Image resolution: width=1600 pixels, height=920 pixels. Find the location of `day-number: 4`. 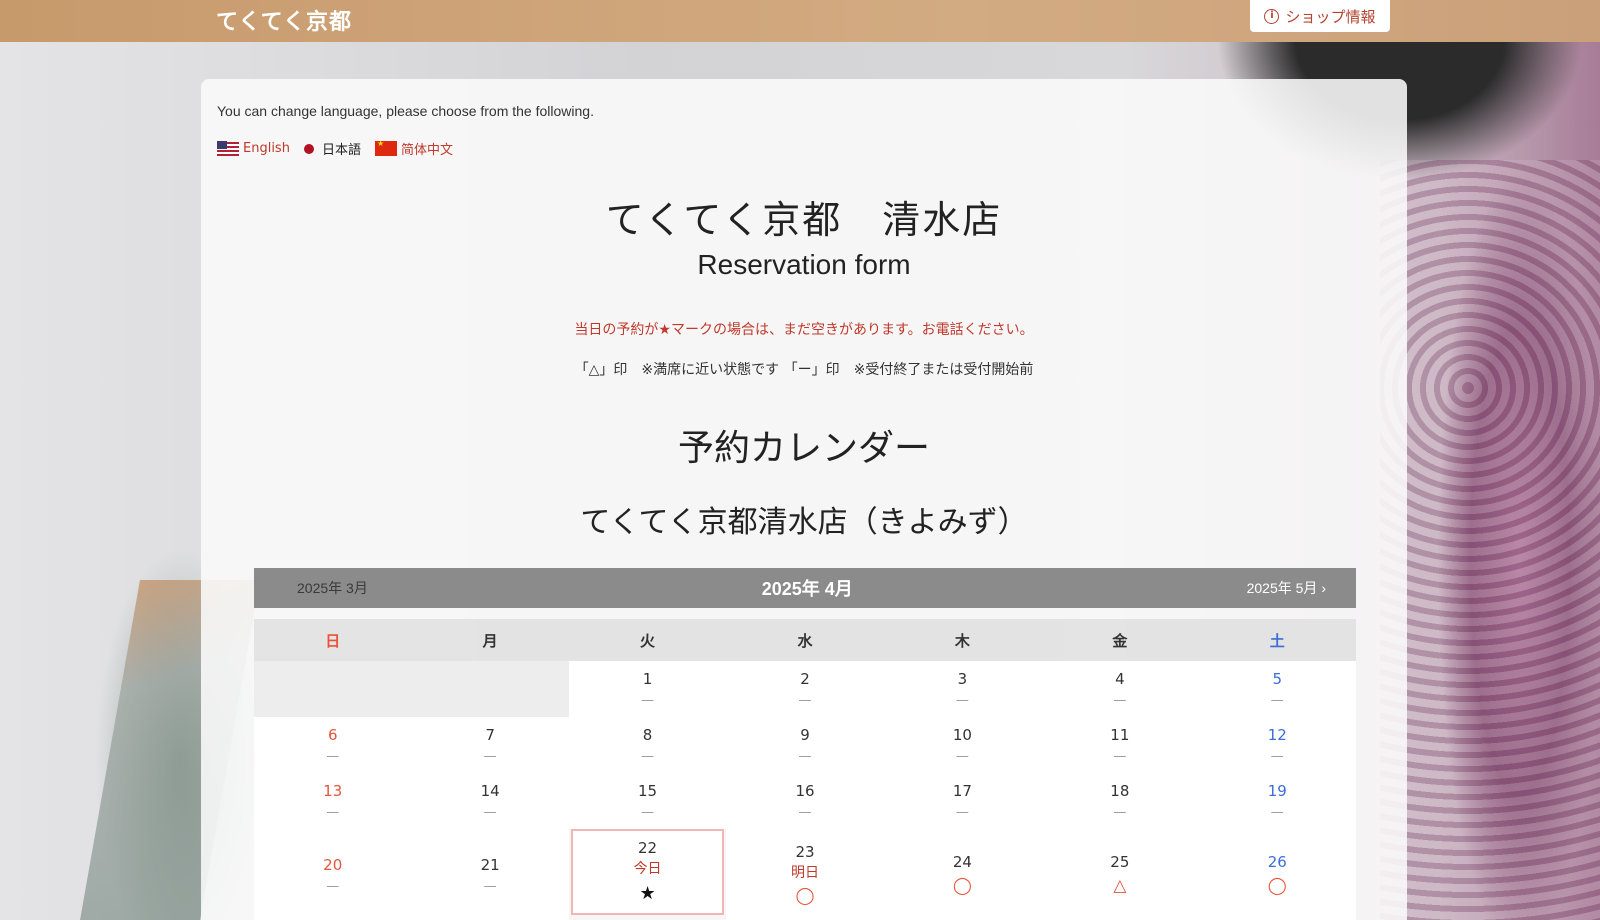

day-number: 4 is located at coordinates (1120, 679).